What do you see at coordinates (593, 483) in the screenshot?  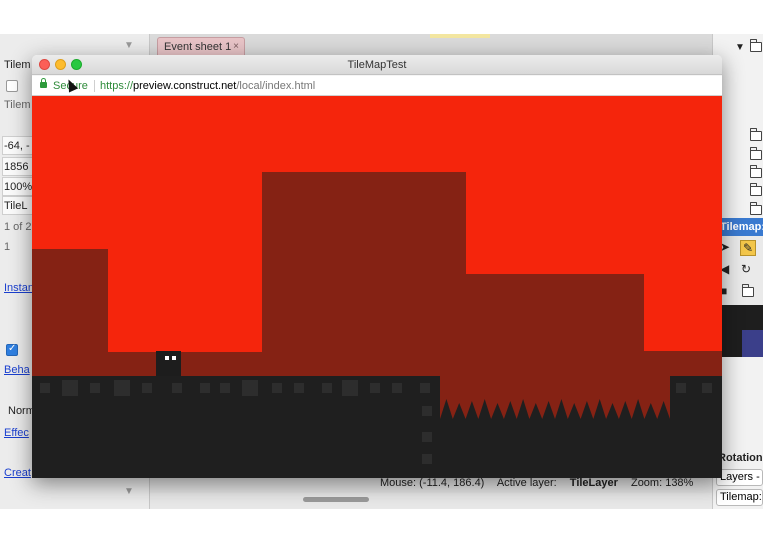 I see `active-layer-value: TileLayer` at bounding box center [593, 483].